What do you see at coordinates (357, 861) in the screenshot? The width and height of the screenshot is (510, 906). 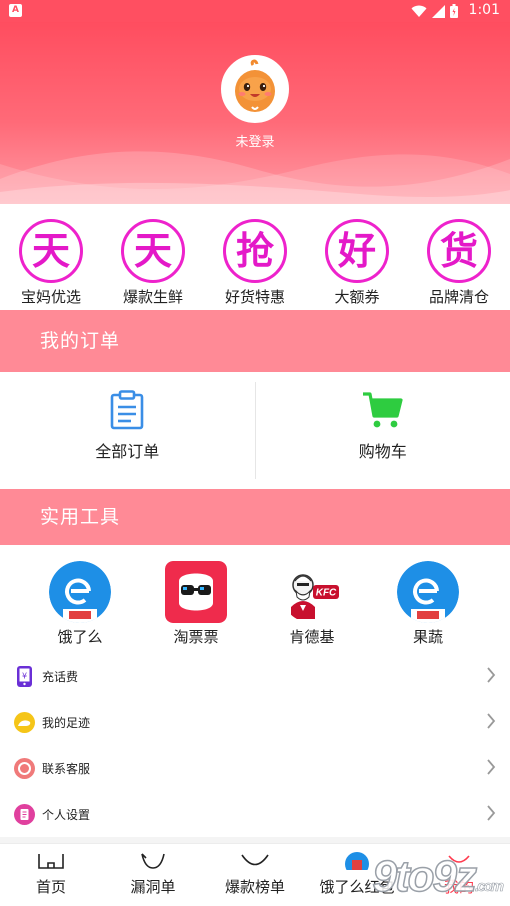 I see `eleme-redpacket-icon` at bounding box center [357, 861].